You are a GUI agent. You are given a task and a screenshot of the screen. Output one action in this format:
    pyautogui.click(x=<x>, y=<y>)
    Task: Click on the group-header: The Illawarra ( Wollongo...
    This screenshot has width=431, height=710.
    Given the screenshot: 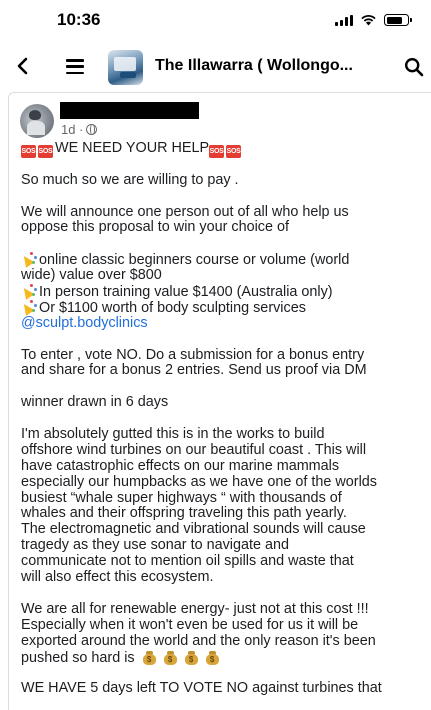 What is the action you would take?
    pyautogui.click(x=215, y=67)
    